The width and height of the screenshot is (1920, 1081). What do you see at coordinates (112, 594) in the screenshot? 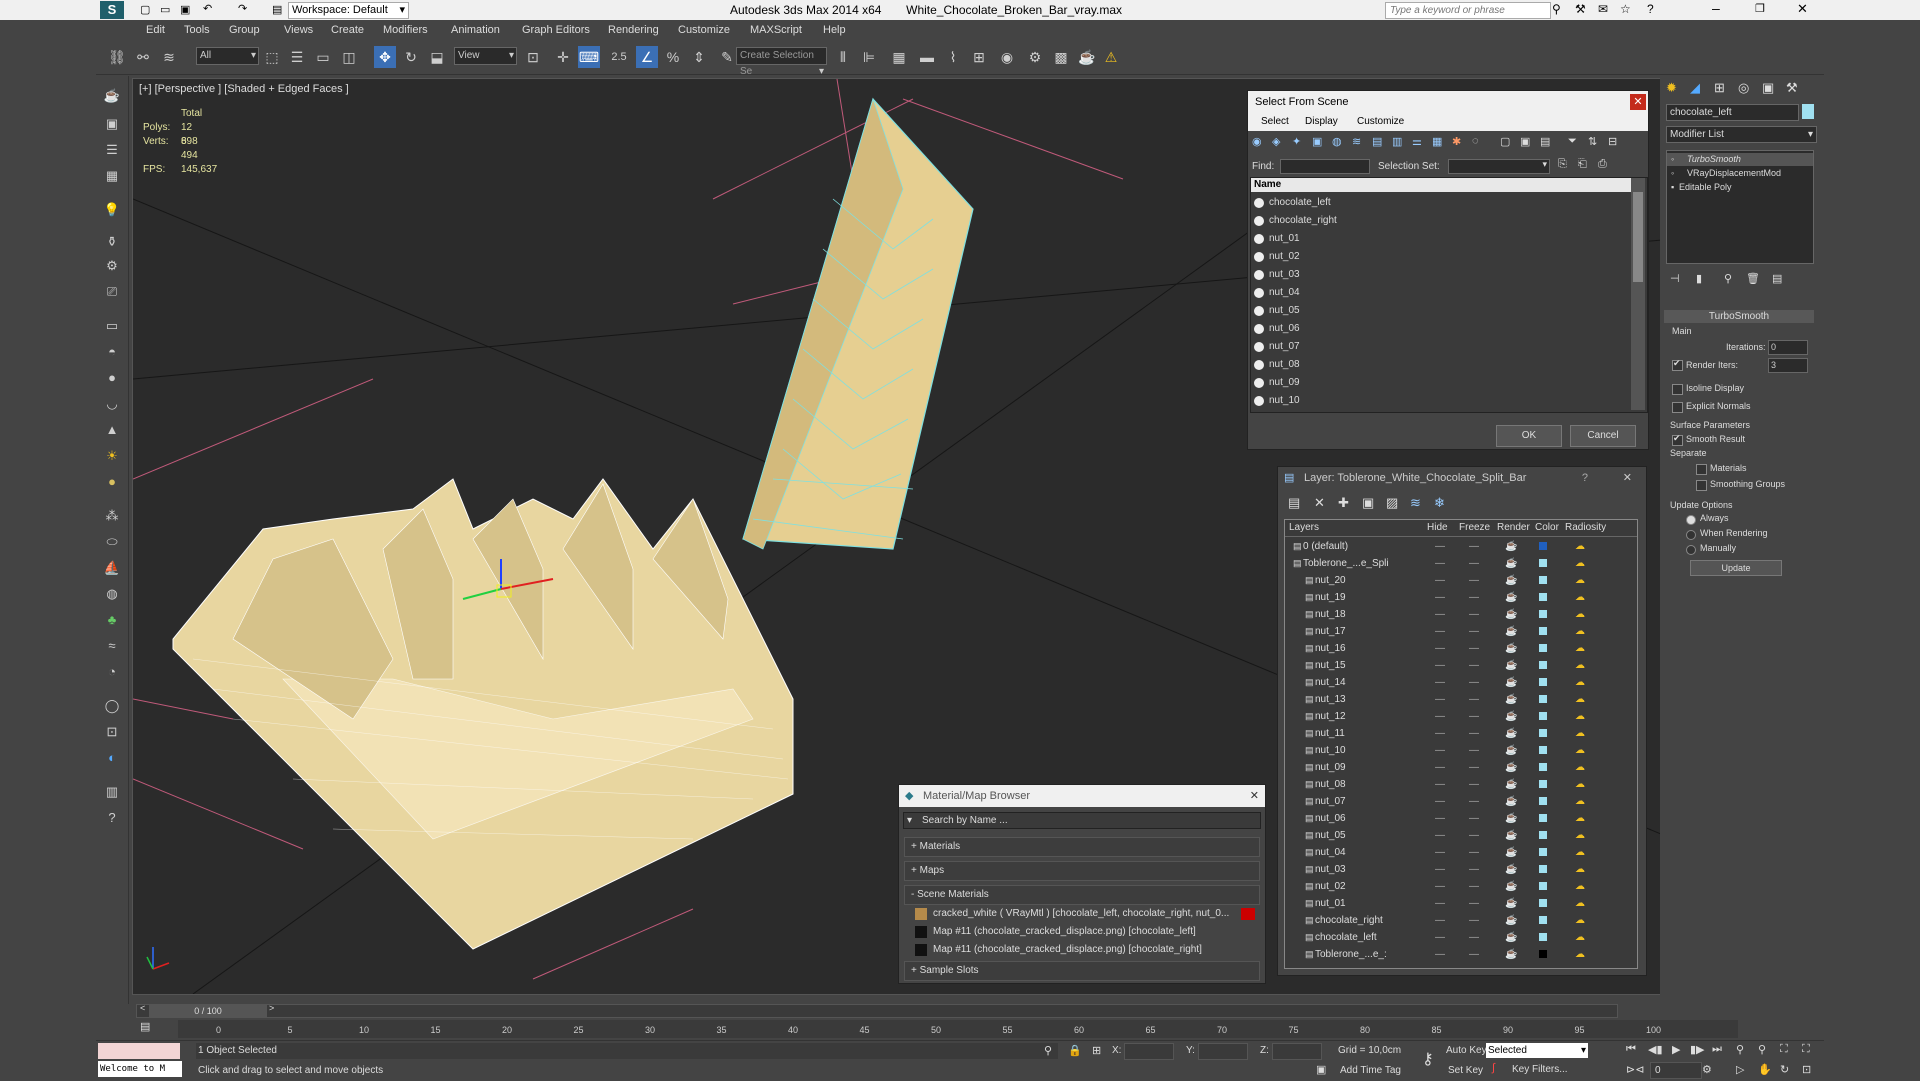
I see `globe-icon: ◍` at bounding box center [112, 594].